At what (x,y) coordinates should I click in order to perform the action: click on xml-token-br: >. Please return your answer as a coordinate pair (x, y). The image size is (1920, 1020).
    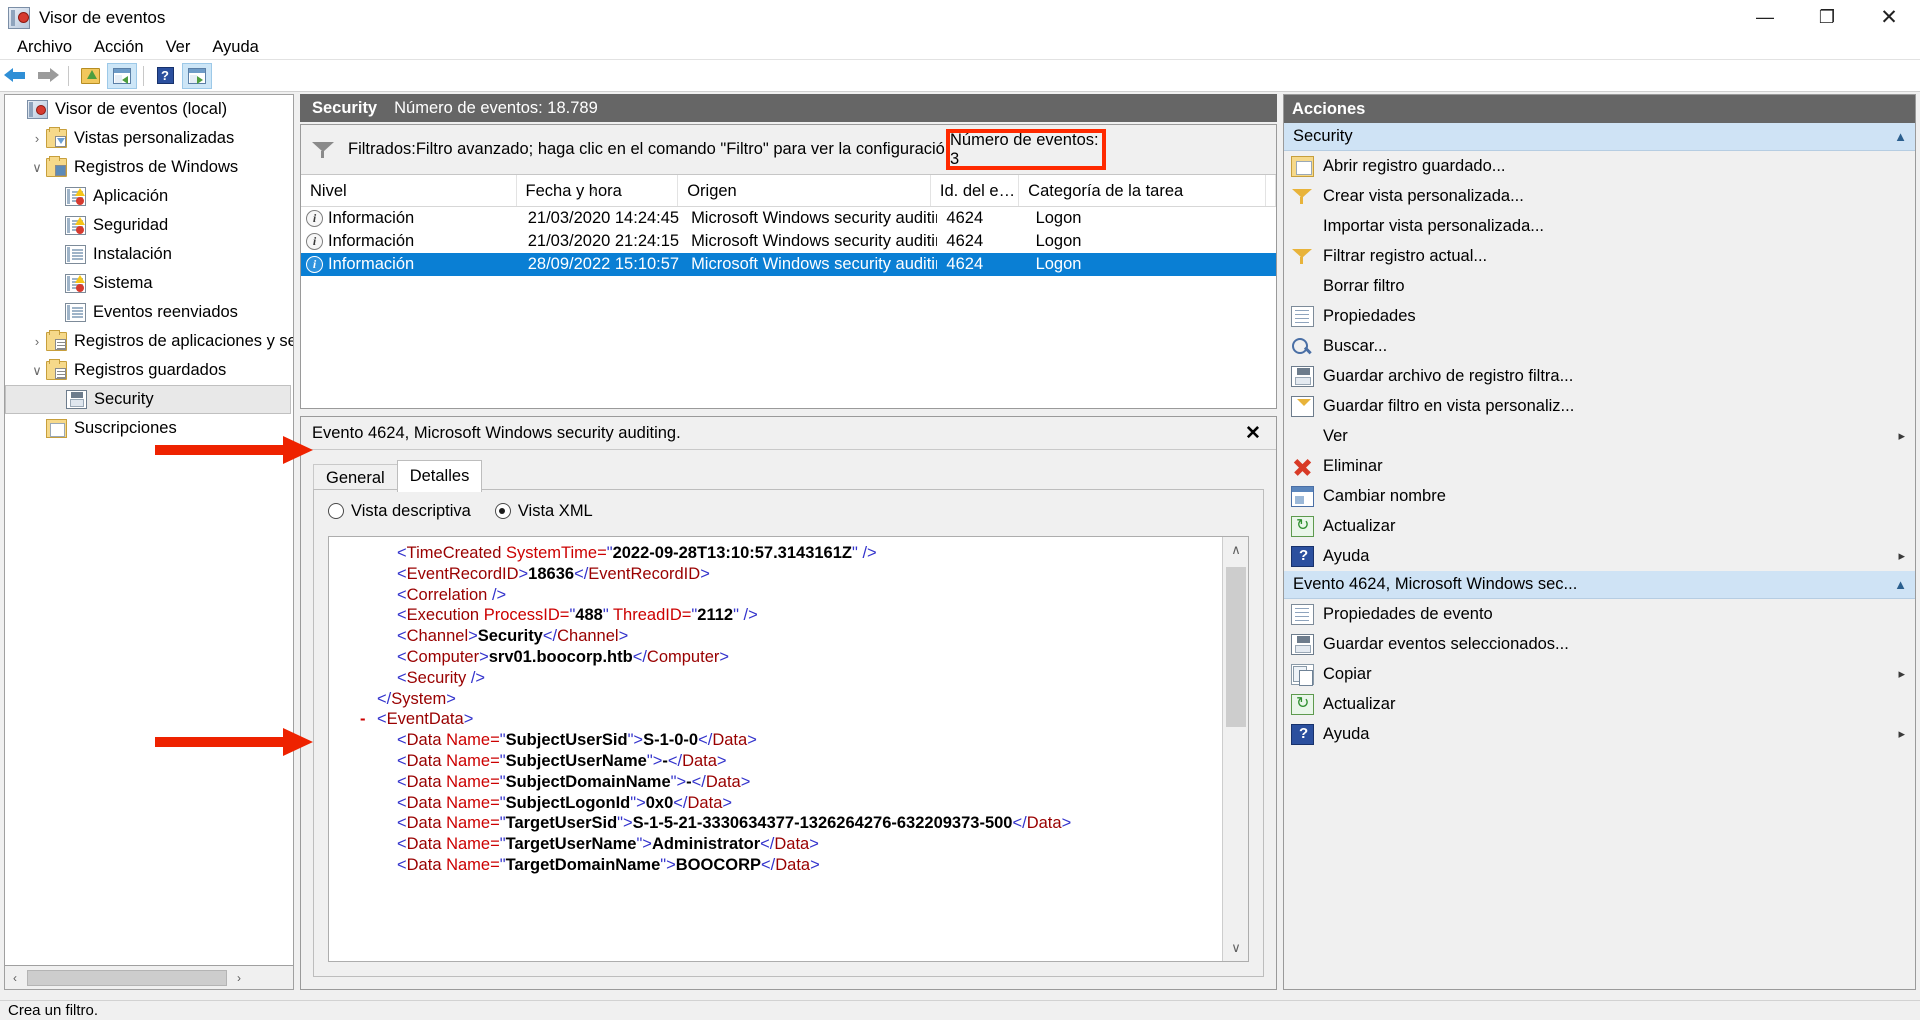
    Looking at the image, I should click on (641, 802).